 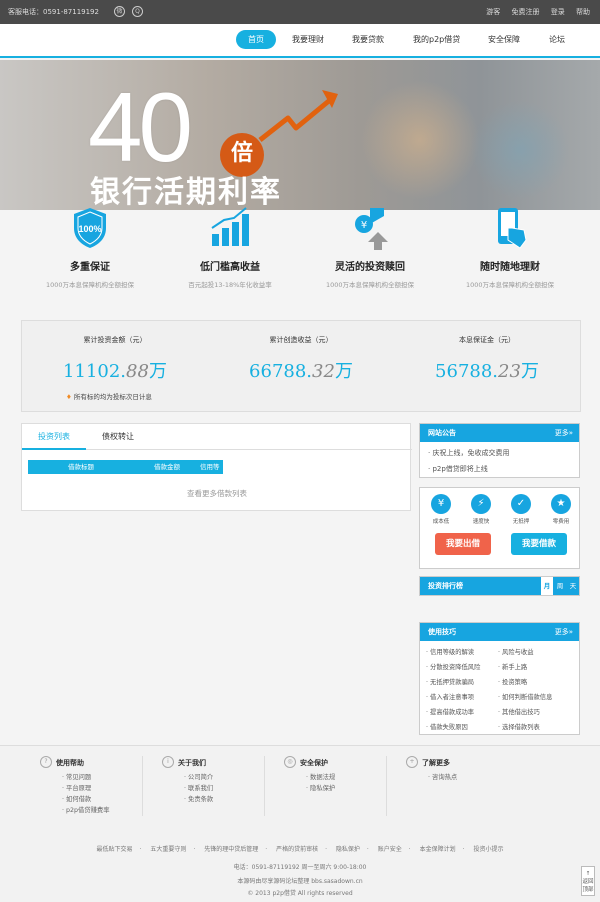 What do you see at coordinates (301, 340) in the screenshot?
I see `stat-label: 累计创造收益（元）` at bounding box center [301, 340].